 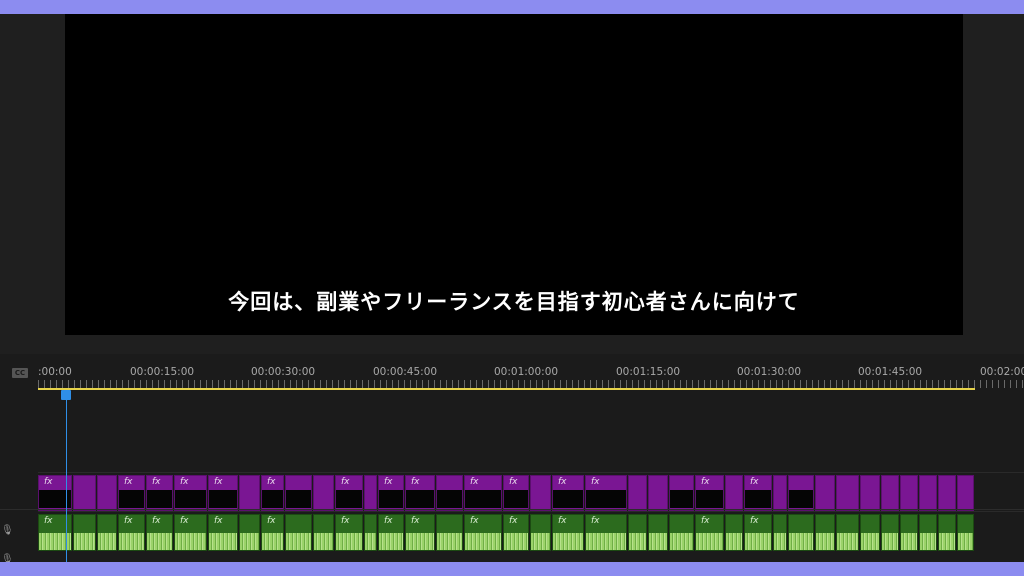 What do you see at coordinates (66, 476) in the screenshot?
I see `playhead-line` at bounding box center [66, 476].